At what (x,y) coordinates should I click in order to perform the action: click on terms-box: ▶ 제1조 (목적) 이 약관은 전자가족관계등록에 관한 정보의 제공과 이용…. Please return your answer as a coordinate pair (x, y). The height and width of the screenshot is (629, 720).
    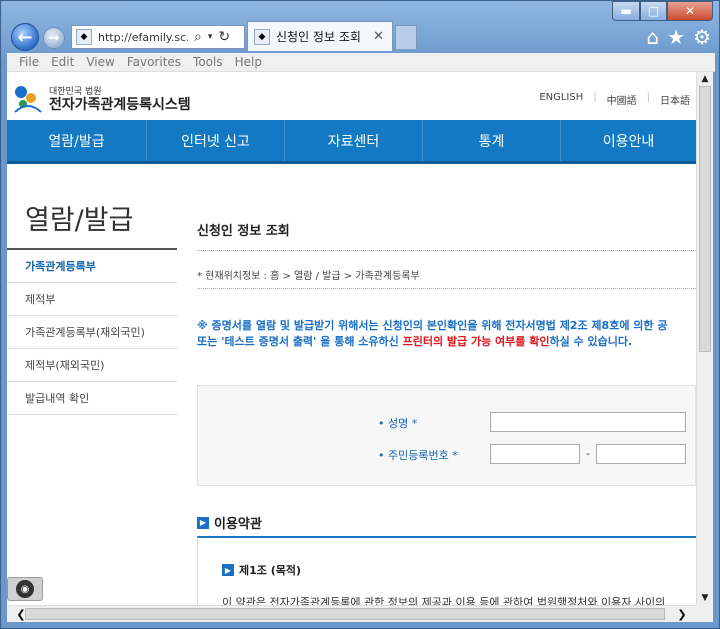
    Looking at the image, I should click on (446, 570).